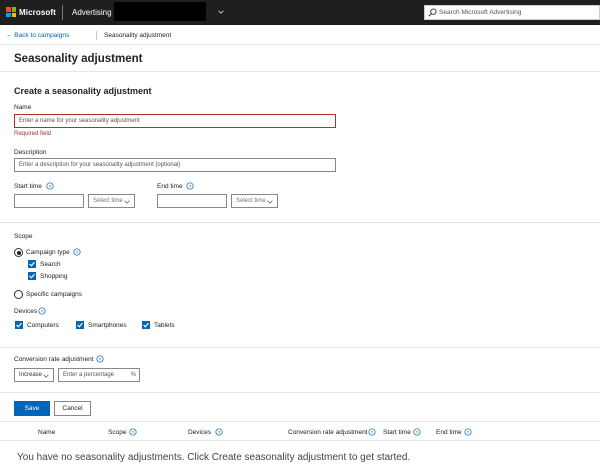 The image size is (600, 476). What do you see at coordinates (432, 12) in the screenshot?
I see `search-icon` at bounding box center [432, 12].